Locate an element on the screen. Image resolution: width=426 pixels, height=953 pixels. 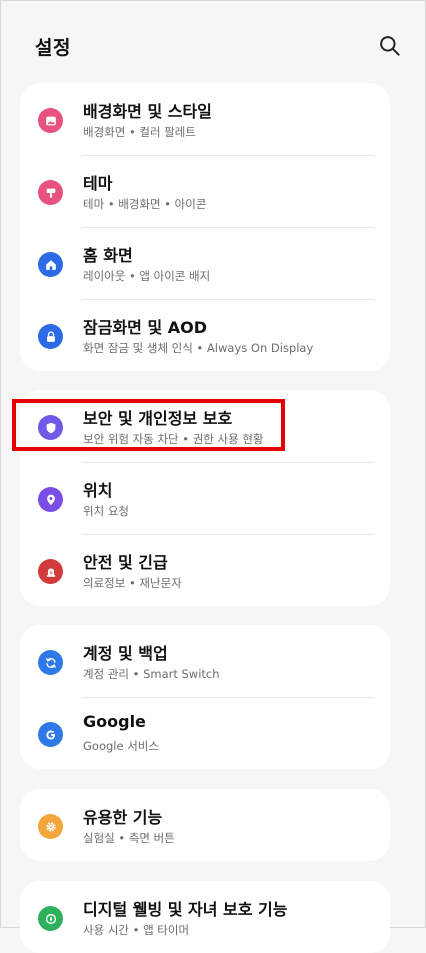
settings-item-subtitle: 계정 관리 • Smart Switch is located at coordinates (151, 674).